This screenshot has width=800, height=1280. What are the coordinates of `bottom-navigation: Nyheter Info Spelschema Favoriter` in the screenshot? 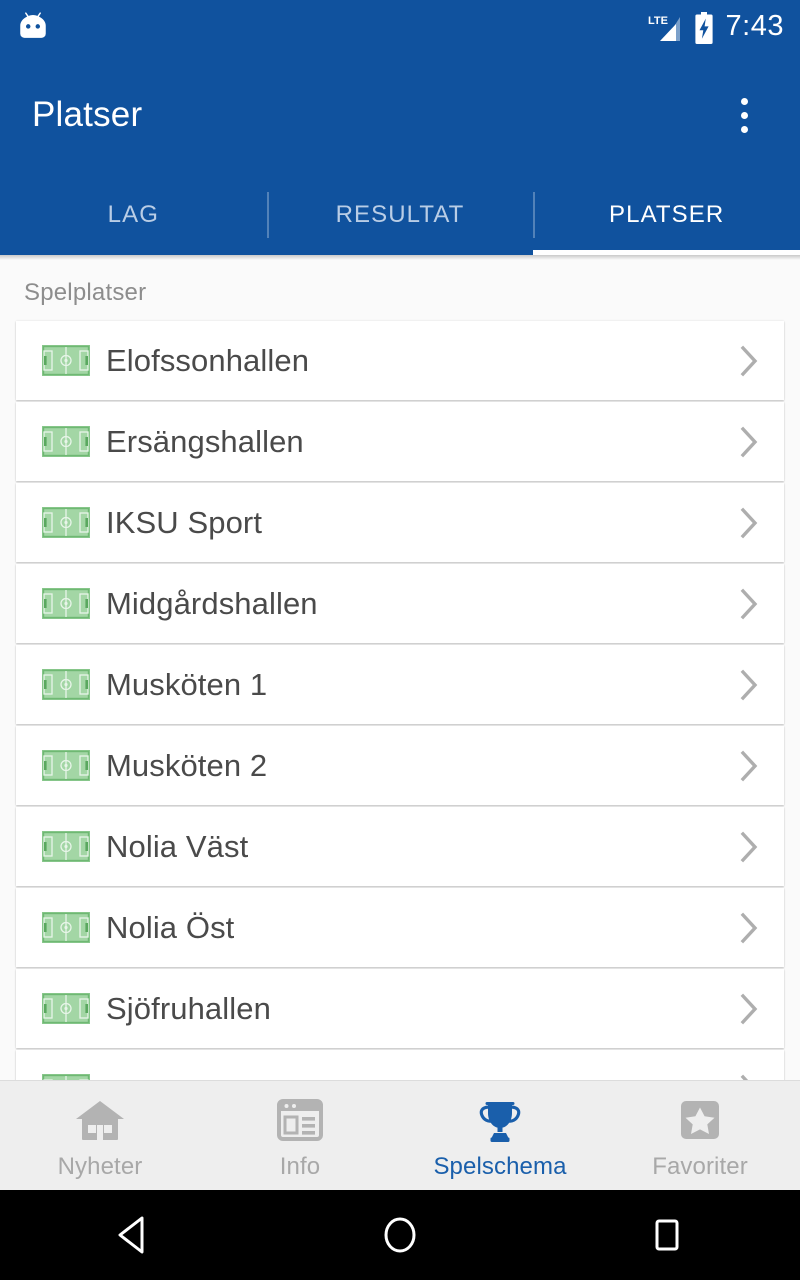 It's located at (400, 1135).